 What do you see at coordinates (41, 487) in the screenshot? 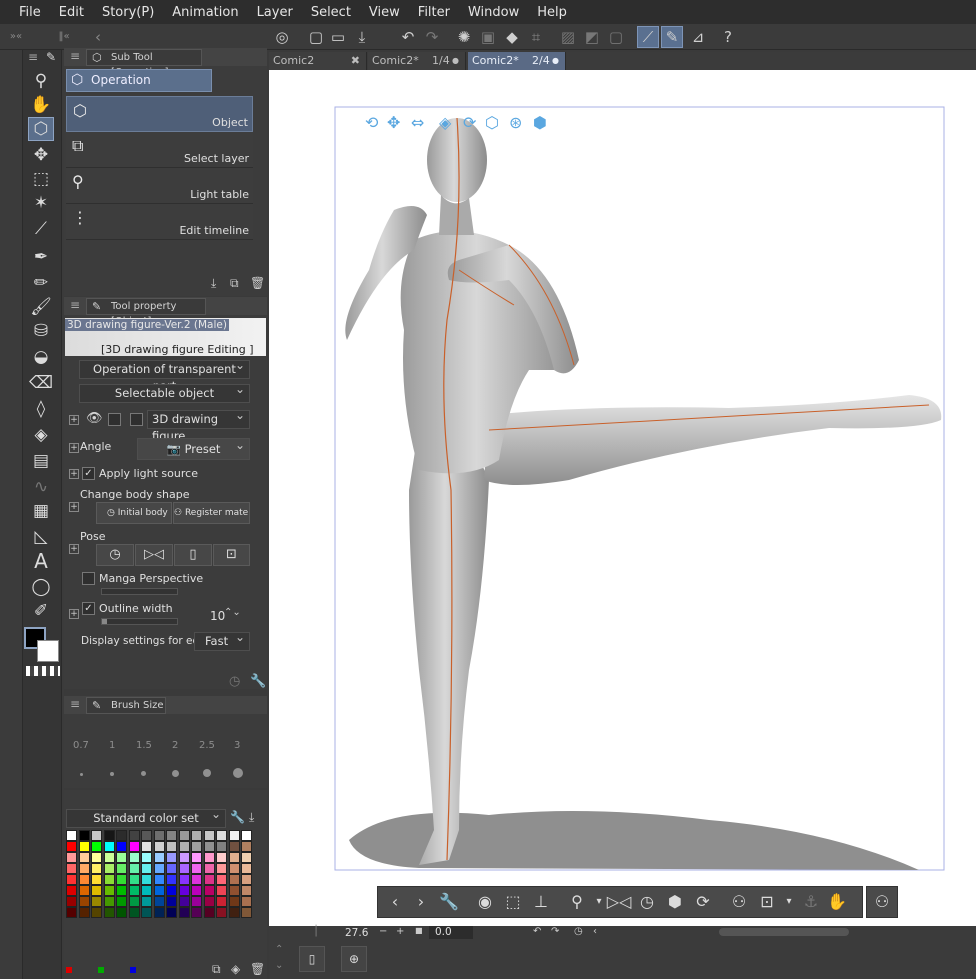
I see `contour-tool-icon: ∿` at bounding box center [41, 487].